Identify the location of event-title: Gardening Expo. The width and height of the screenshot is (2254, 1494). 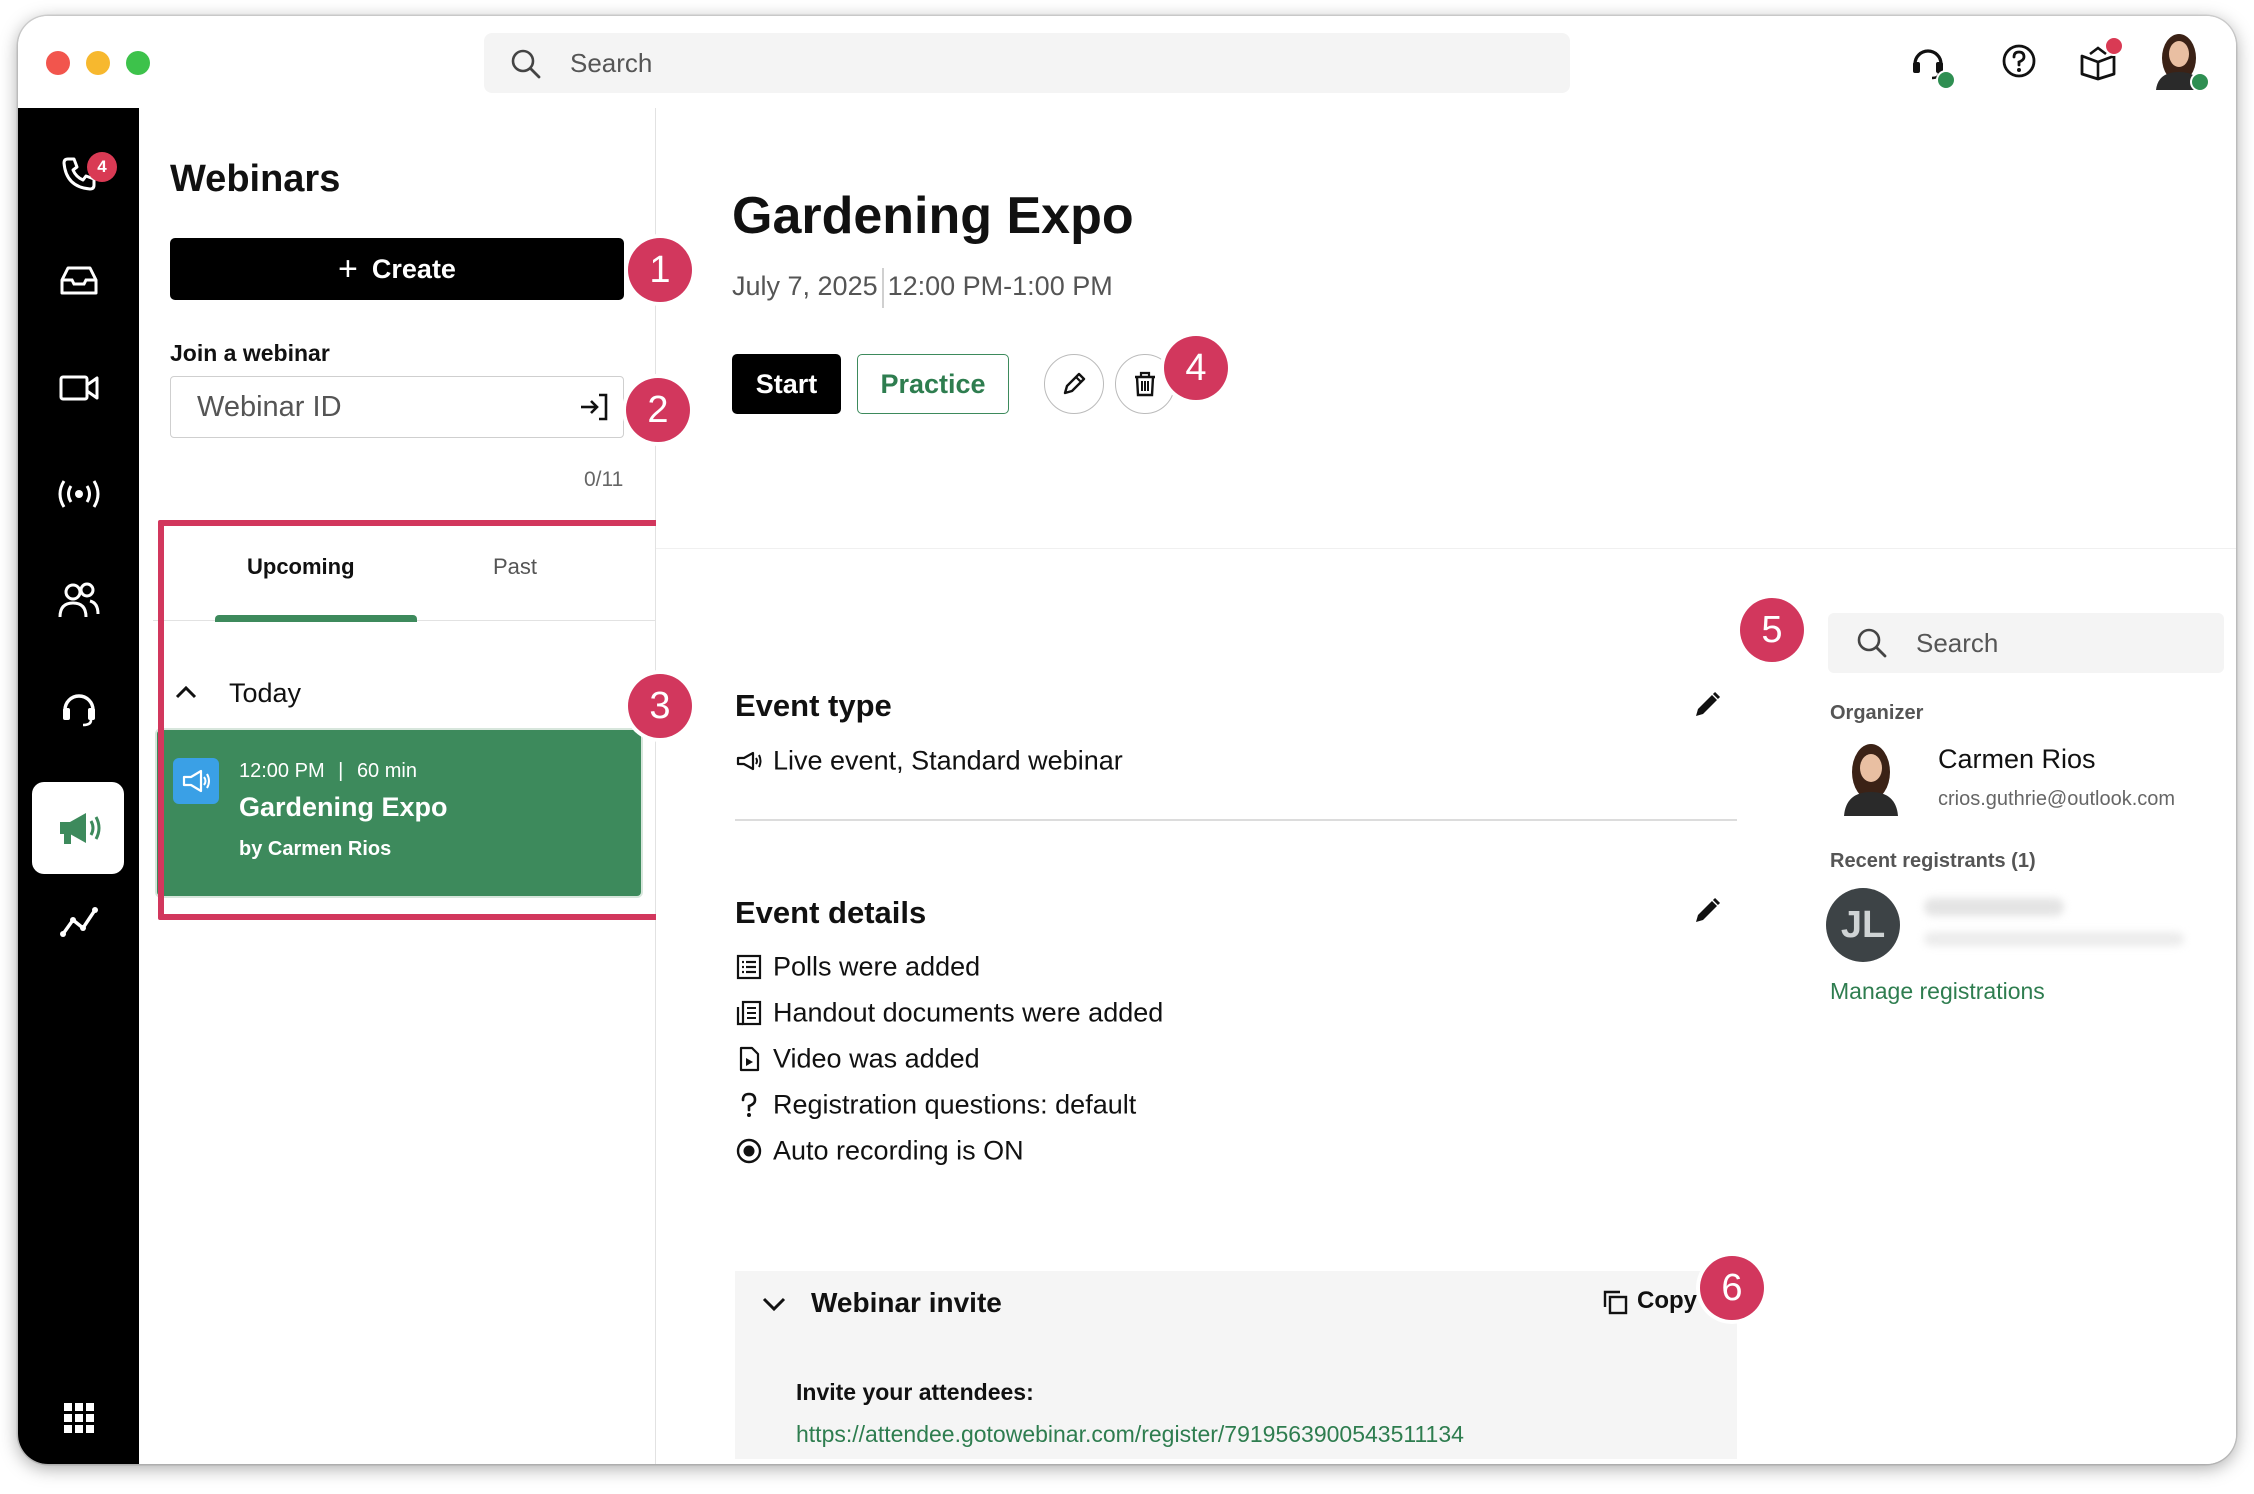
(933, 216).